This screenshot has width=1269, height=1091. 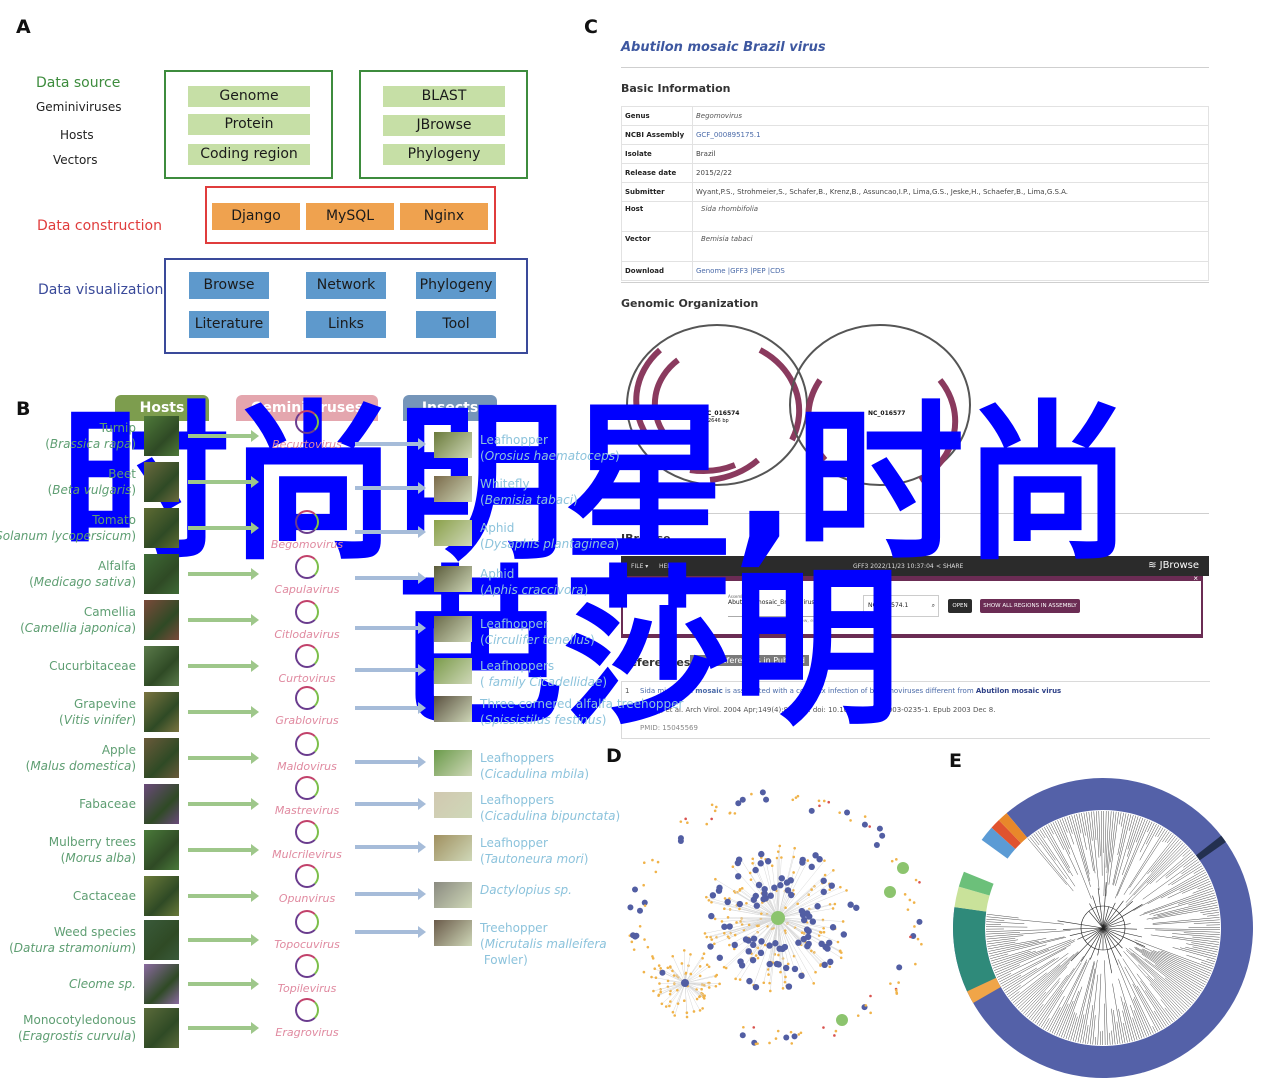 What do you see at coordinates (534, 851) in the screenshot?
I see `insect-label: Leafhopper (Tautoneura mori)` at bounding box center [534, 851].